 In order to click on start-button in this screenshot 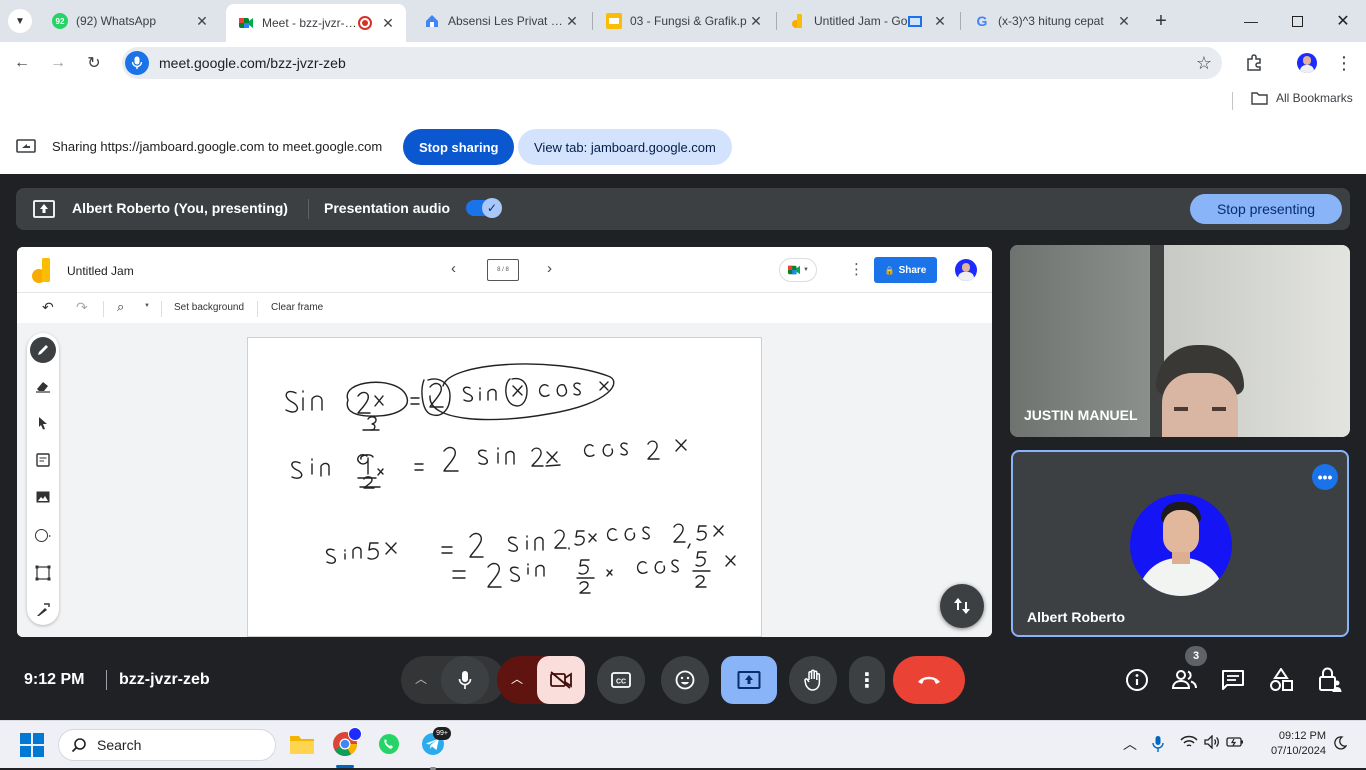, I will do `click(32, 745)`.